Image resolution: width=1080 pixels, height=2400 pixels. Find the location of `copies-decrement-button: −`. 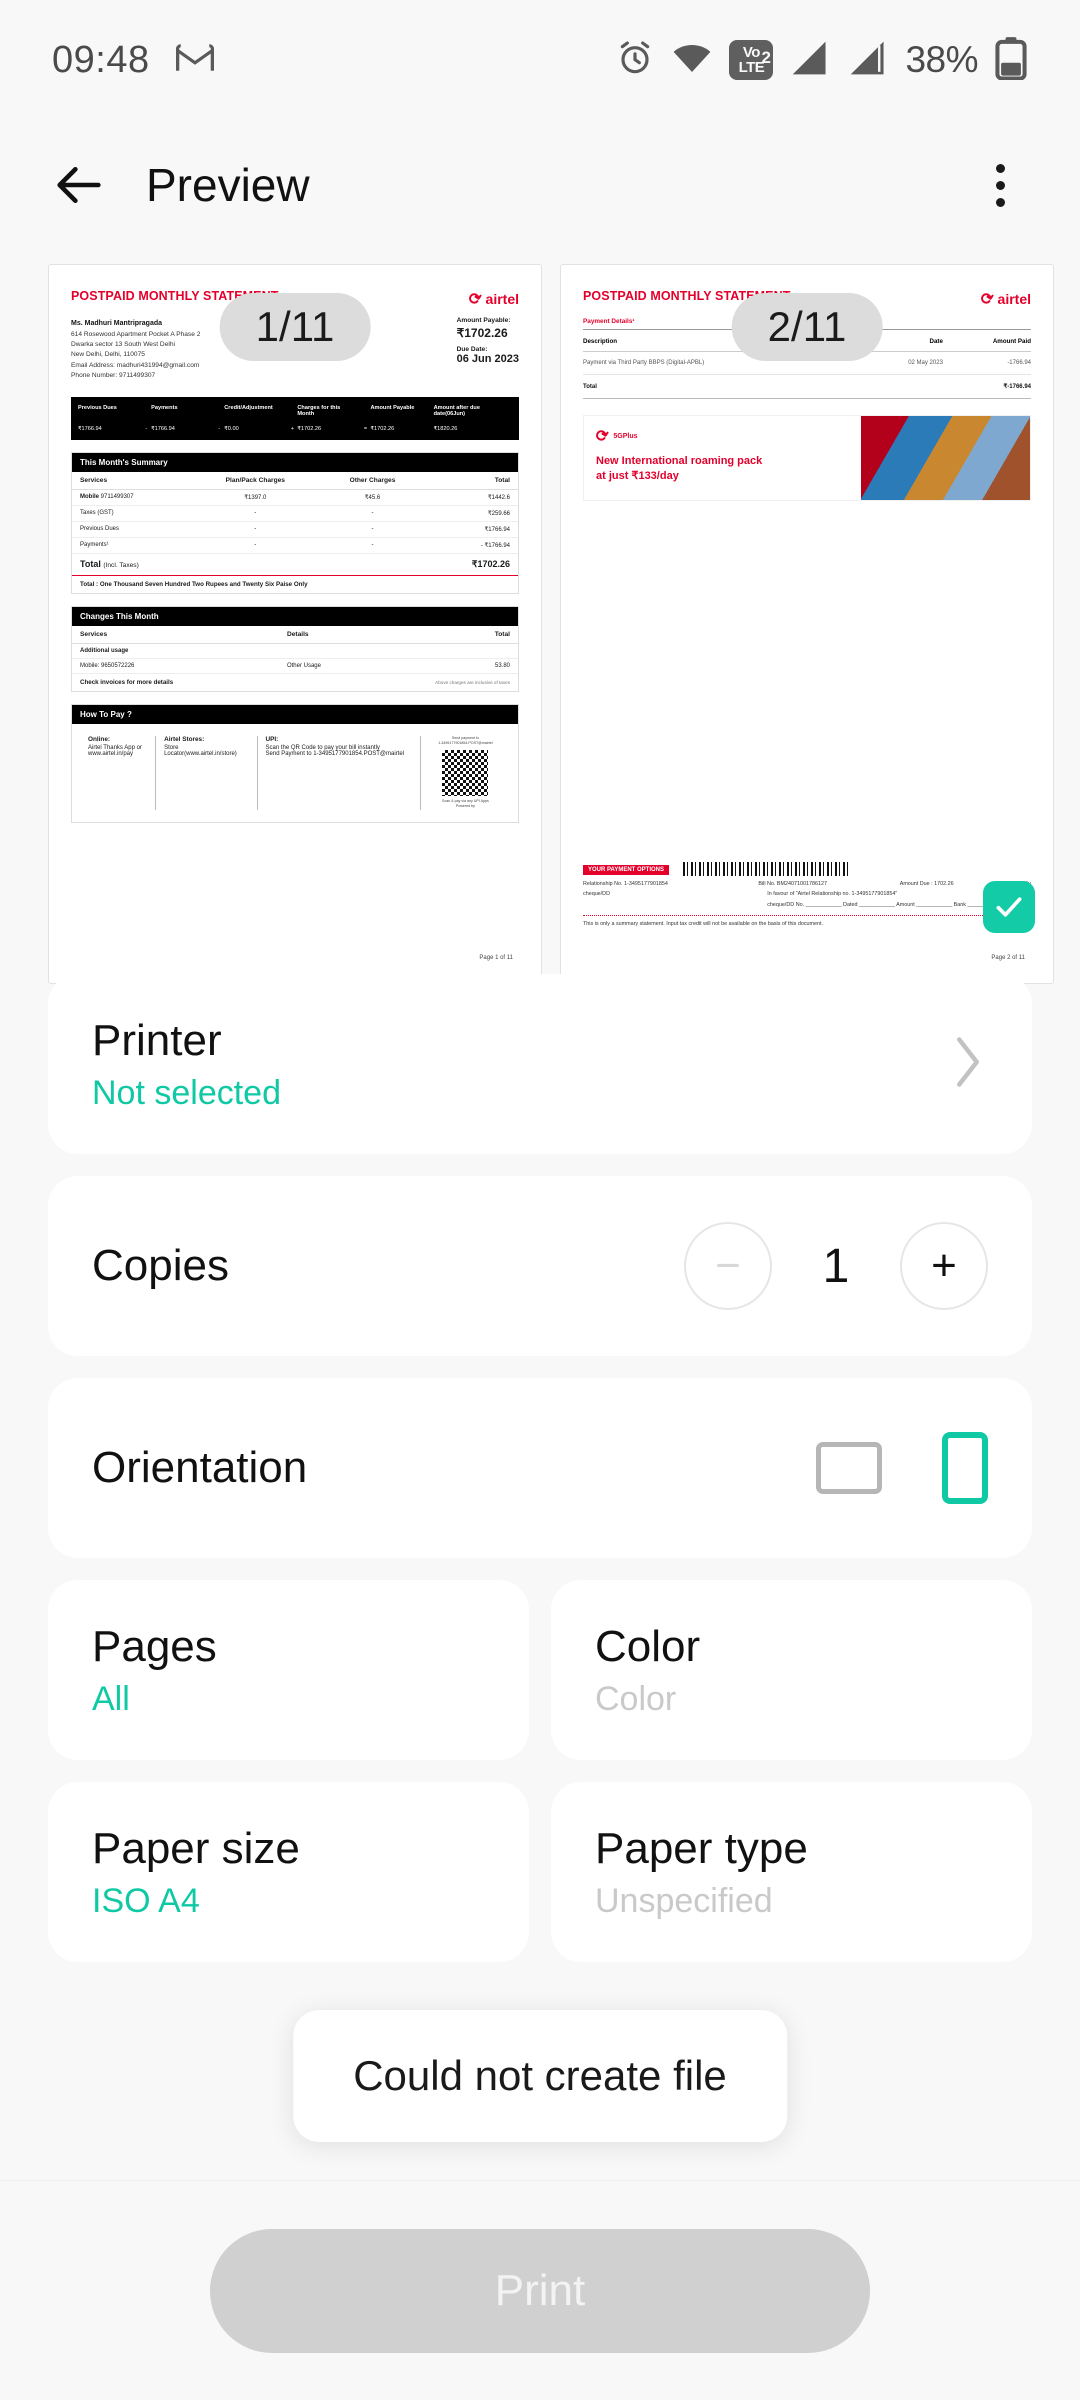

copies-decrement-button: − is located at coordinates (728, 1266).